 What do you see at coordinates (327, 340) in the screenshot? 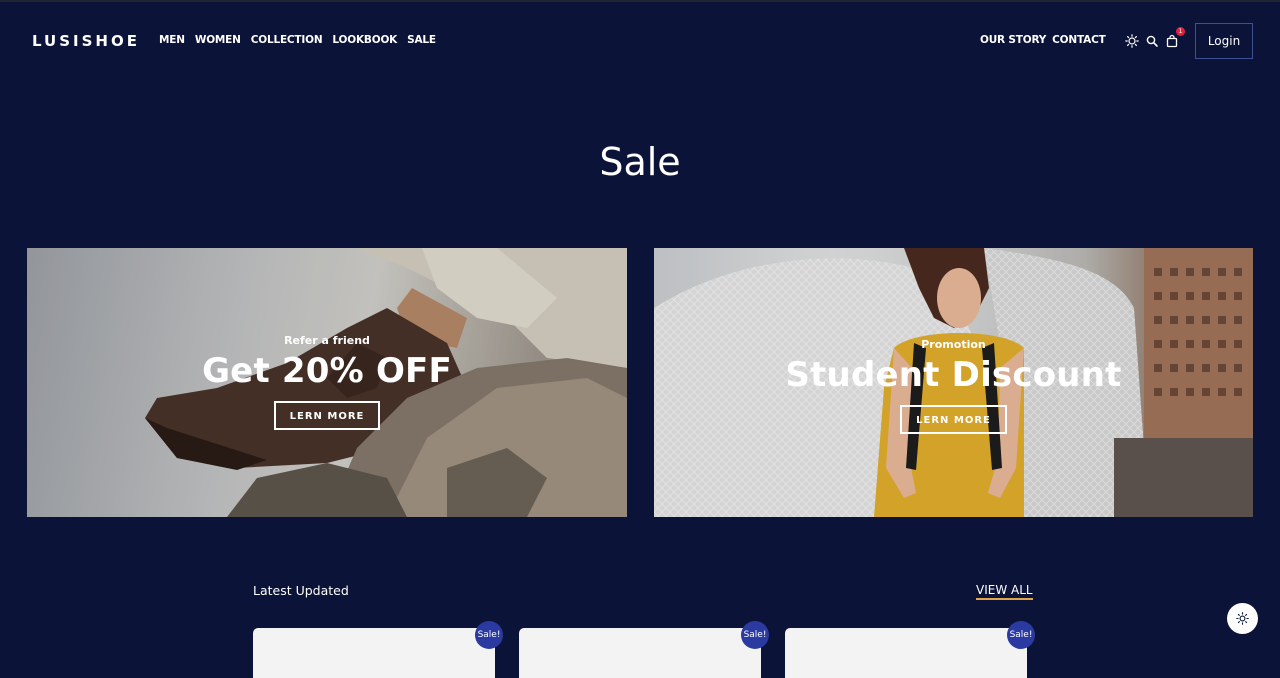
I see `referral-eyebrow: Refer a friend` at bounding box center [327, 340].